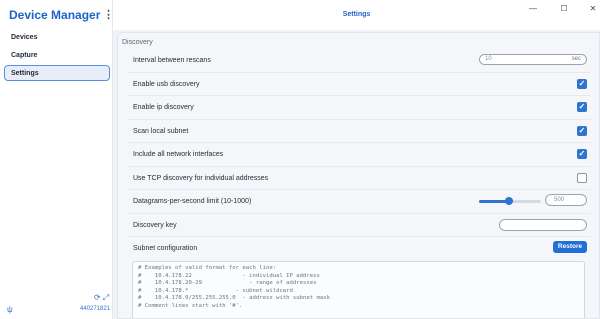  Describe the element at coordinates (359, 249) in the screenshot. I see `subnet-row: Subnet configuration Restore` at that location.